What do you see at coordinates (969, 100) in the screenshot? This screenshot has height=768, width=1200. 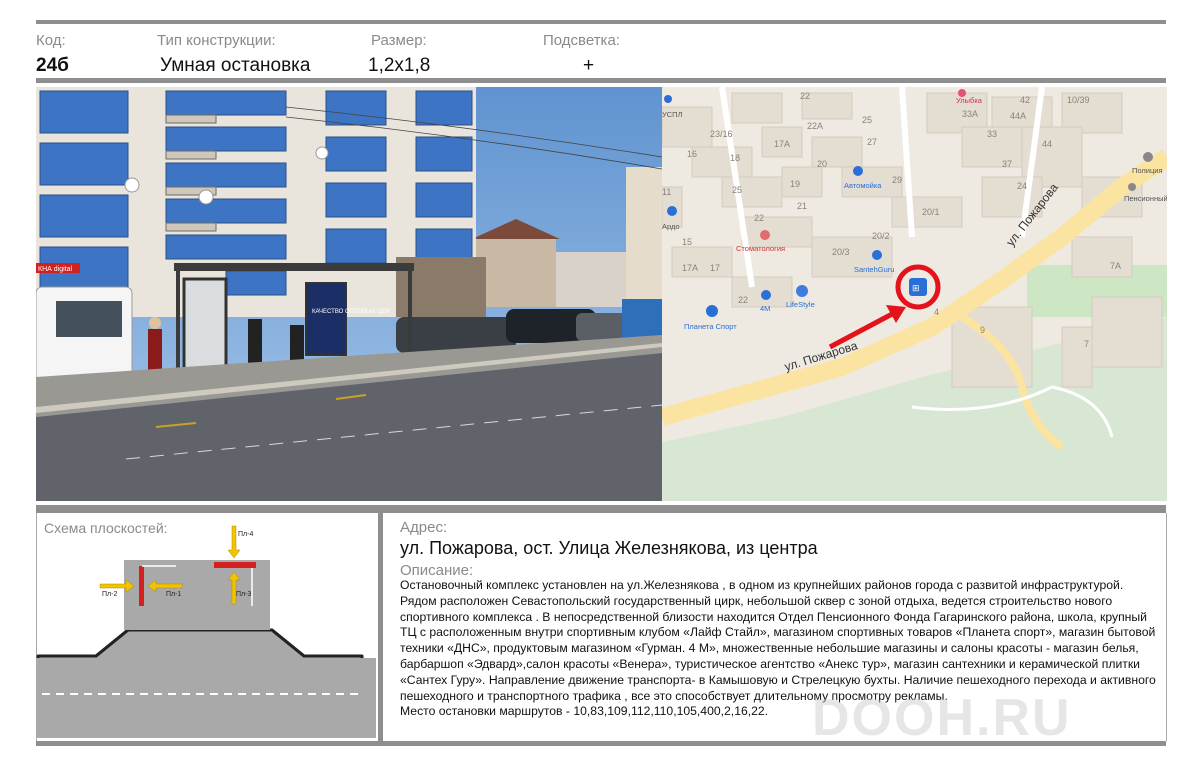 I see `poi-ulybka: Улыбка` at bounding box center [969, 100].